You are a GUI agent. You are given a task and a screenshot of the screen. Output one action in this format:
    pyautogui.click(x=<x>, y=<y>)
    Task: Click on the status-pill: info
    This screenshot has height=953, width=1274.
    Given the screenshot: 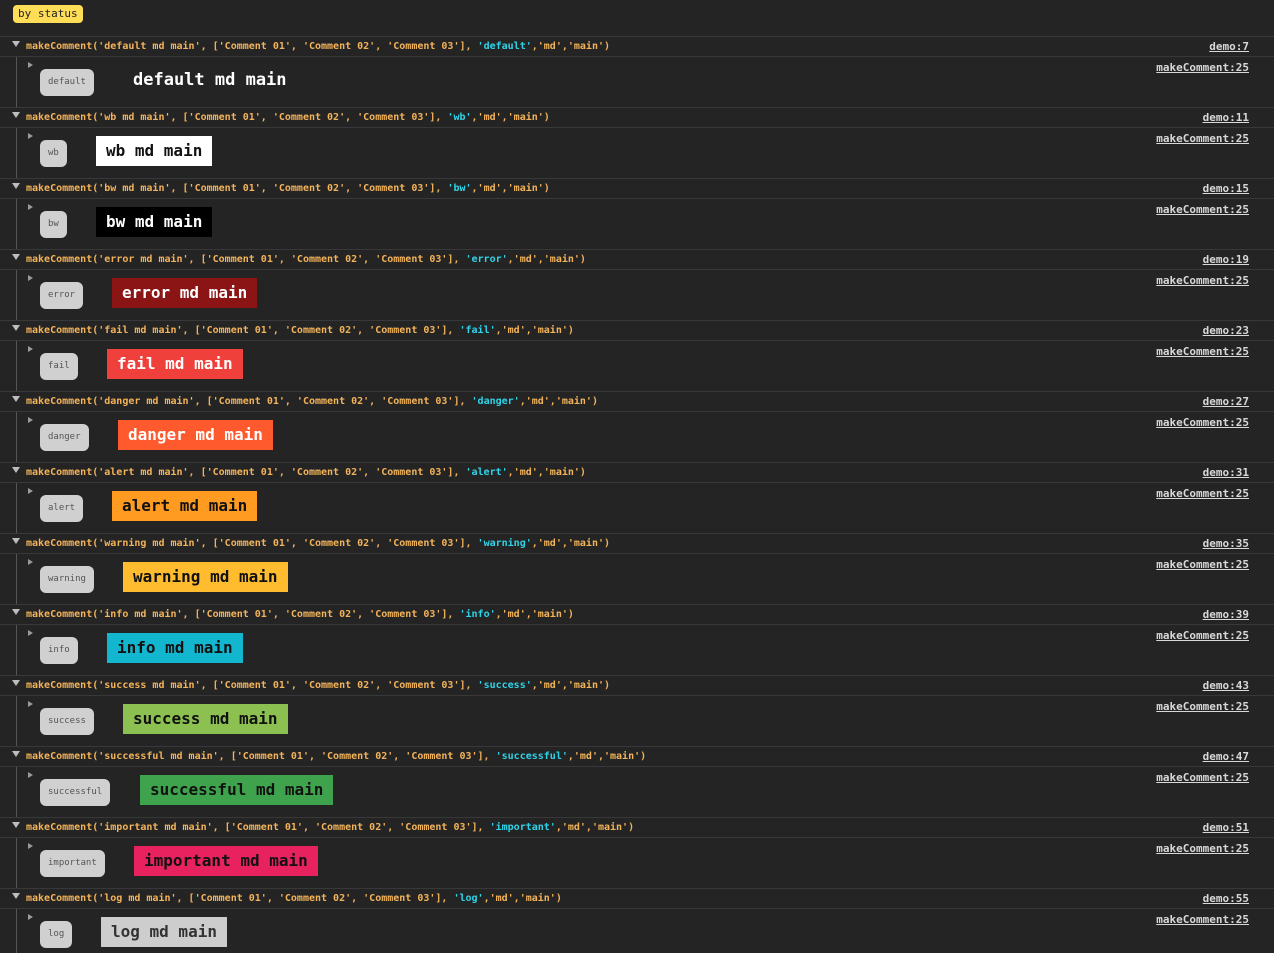 What is the action you would take?
    pyautogui.click(x=59, y=650)
    